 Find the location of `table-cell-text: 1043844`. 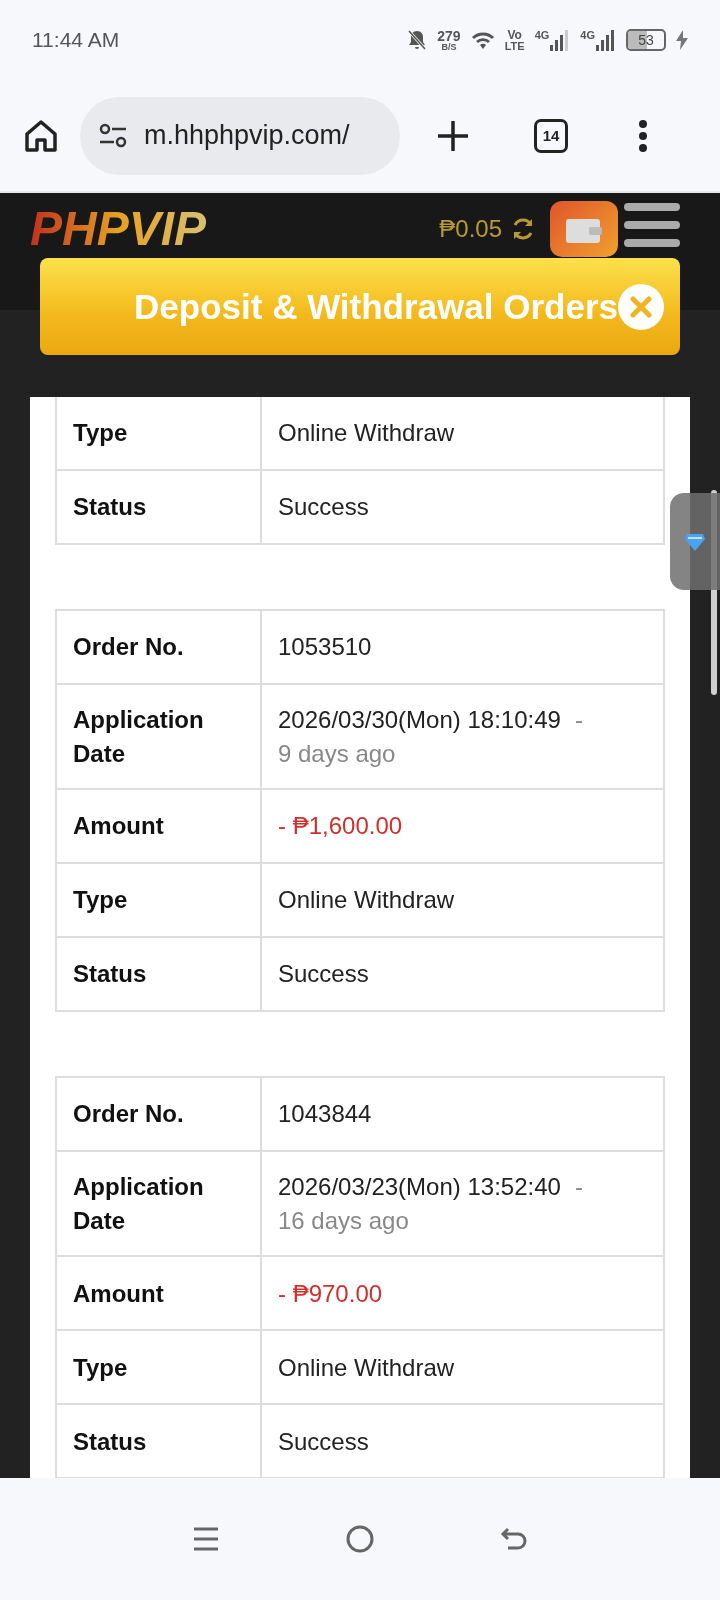

table-cell-text: 1043844 is located at coordinates (325, 1114).